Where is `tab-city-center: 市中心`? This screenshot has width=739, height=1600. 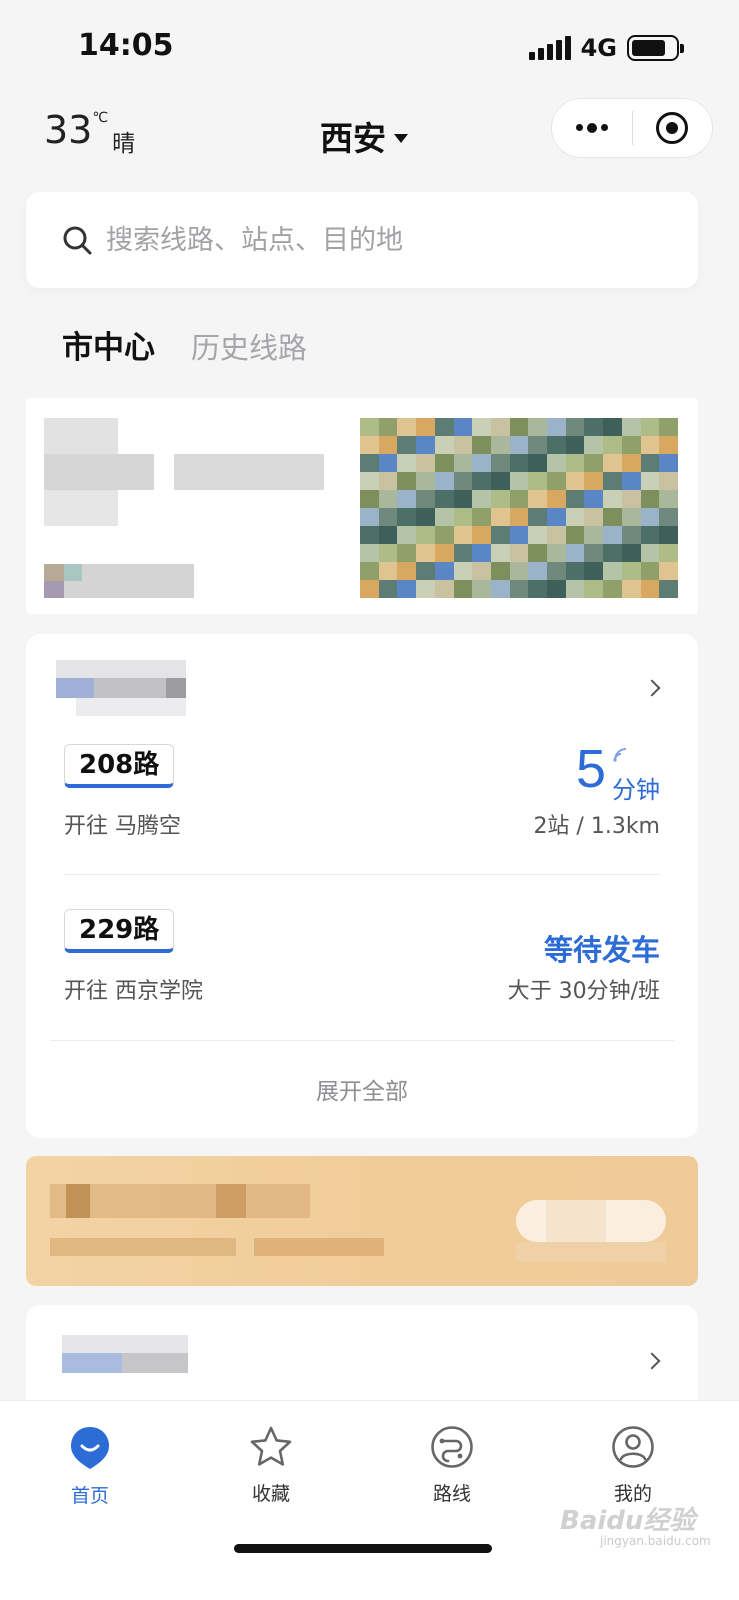 tab-city-center: 市中心 is located at coordinates (108, 344).